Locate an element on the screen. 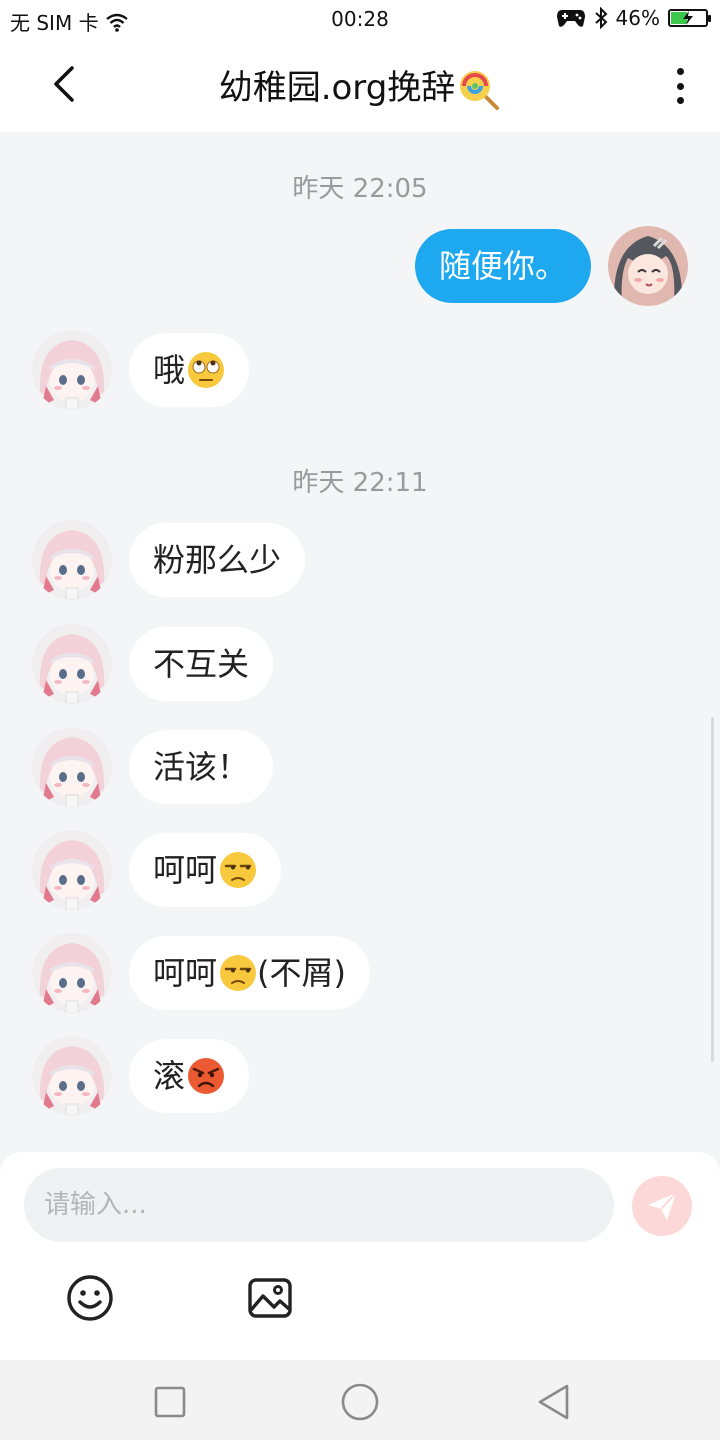 The image size is (720, 1440). message-bubble: 粉那么少 is located at coordinates (217, 560).